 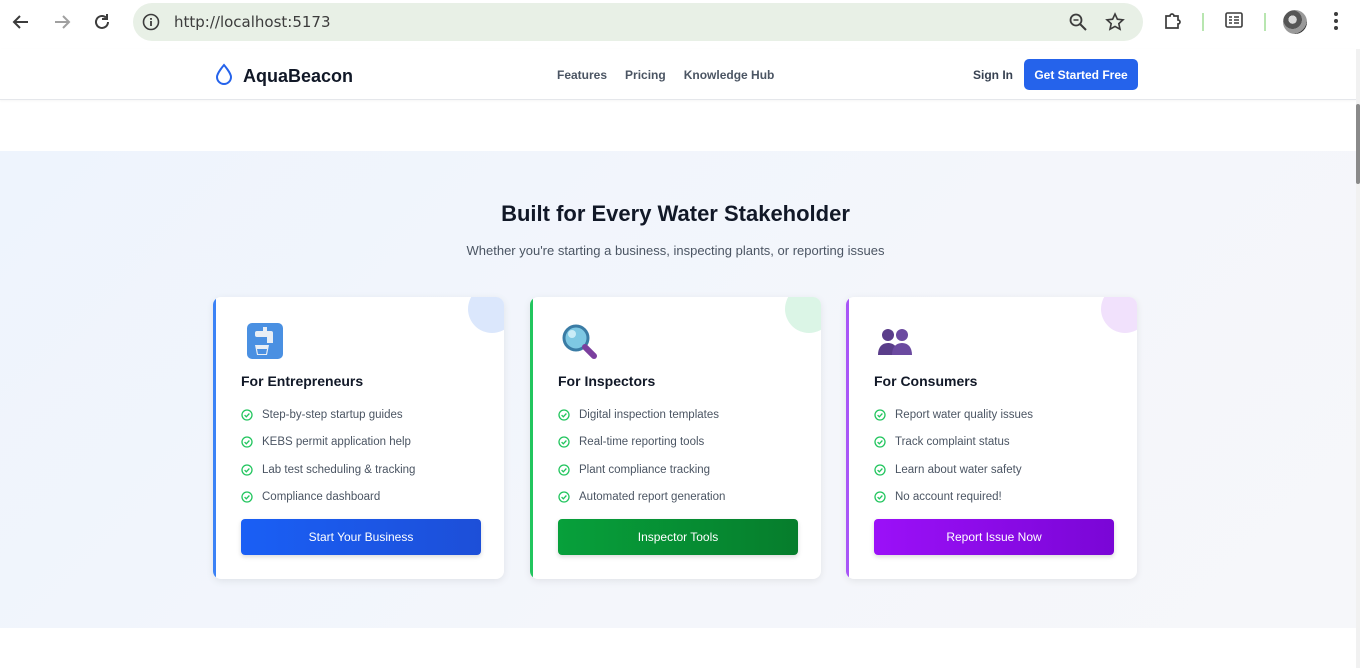 I want to click on page-scrollbar, so click(x=1358, y=358).